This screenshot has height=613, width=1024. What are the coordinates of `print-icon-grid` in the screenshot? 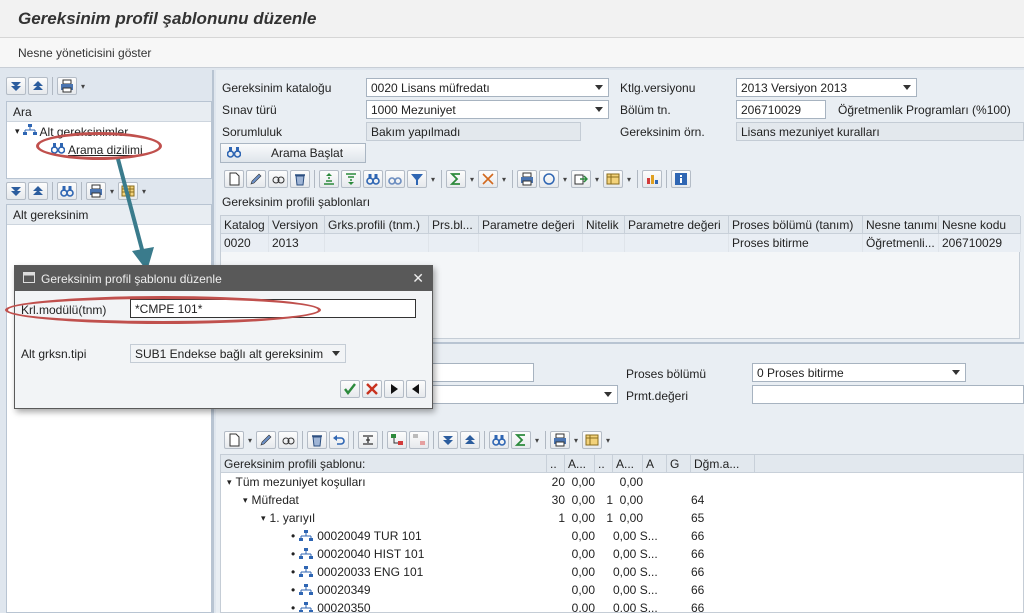 It's located at (527, 179).